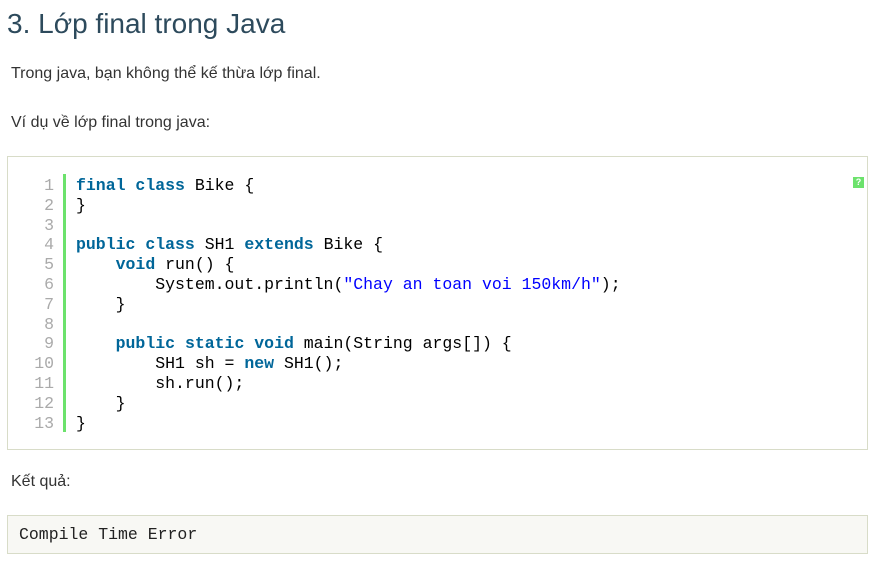  I want to click on line-number: 10, so click(44, 364).